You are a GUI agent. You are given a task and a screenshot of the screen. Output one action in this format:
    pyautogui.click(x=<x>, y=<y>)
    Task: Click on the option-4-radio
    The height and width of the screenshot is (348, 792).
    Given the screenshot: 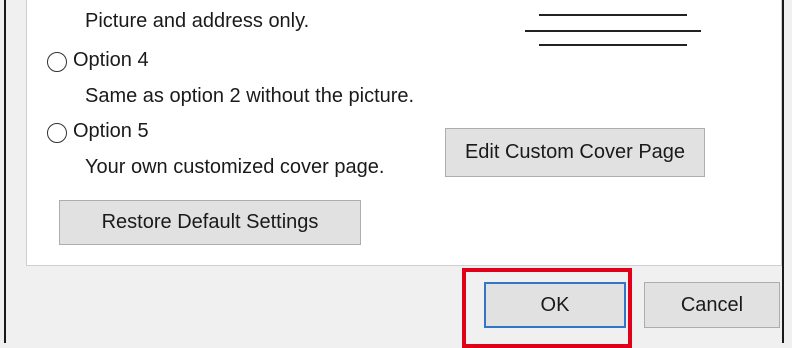 What is the action you would take?
    pyautogui.click(x=57, y=62)
    